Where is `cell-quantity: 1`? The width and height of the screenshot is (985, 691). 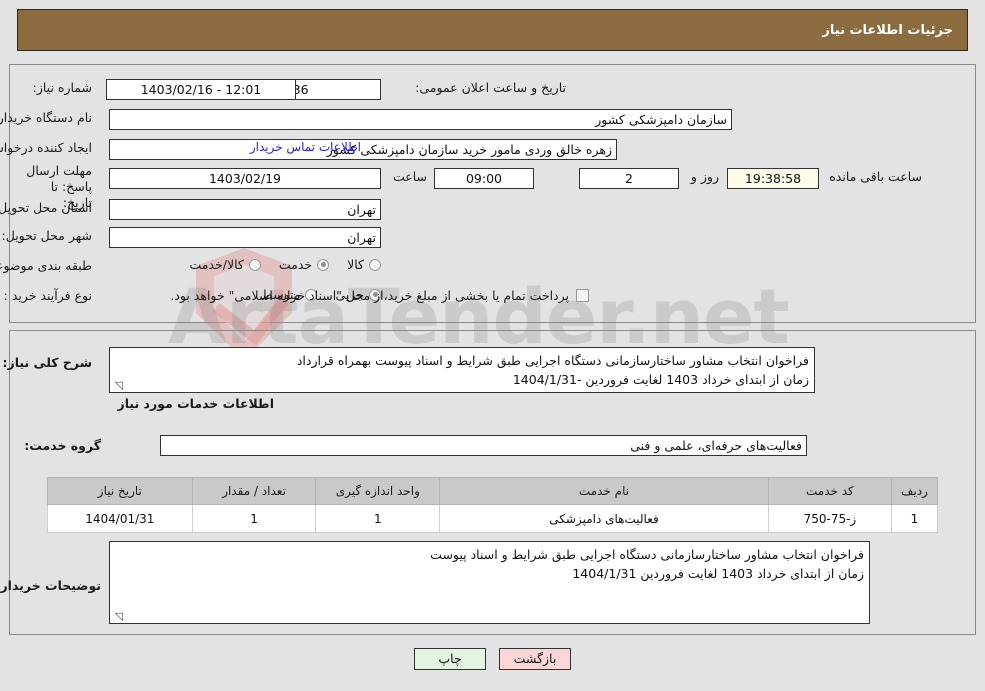 cell-quantity: 1 is located at coordinates (254, 518).